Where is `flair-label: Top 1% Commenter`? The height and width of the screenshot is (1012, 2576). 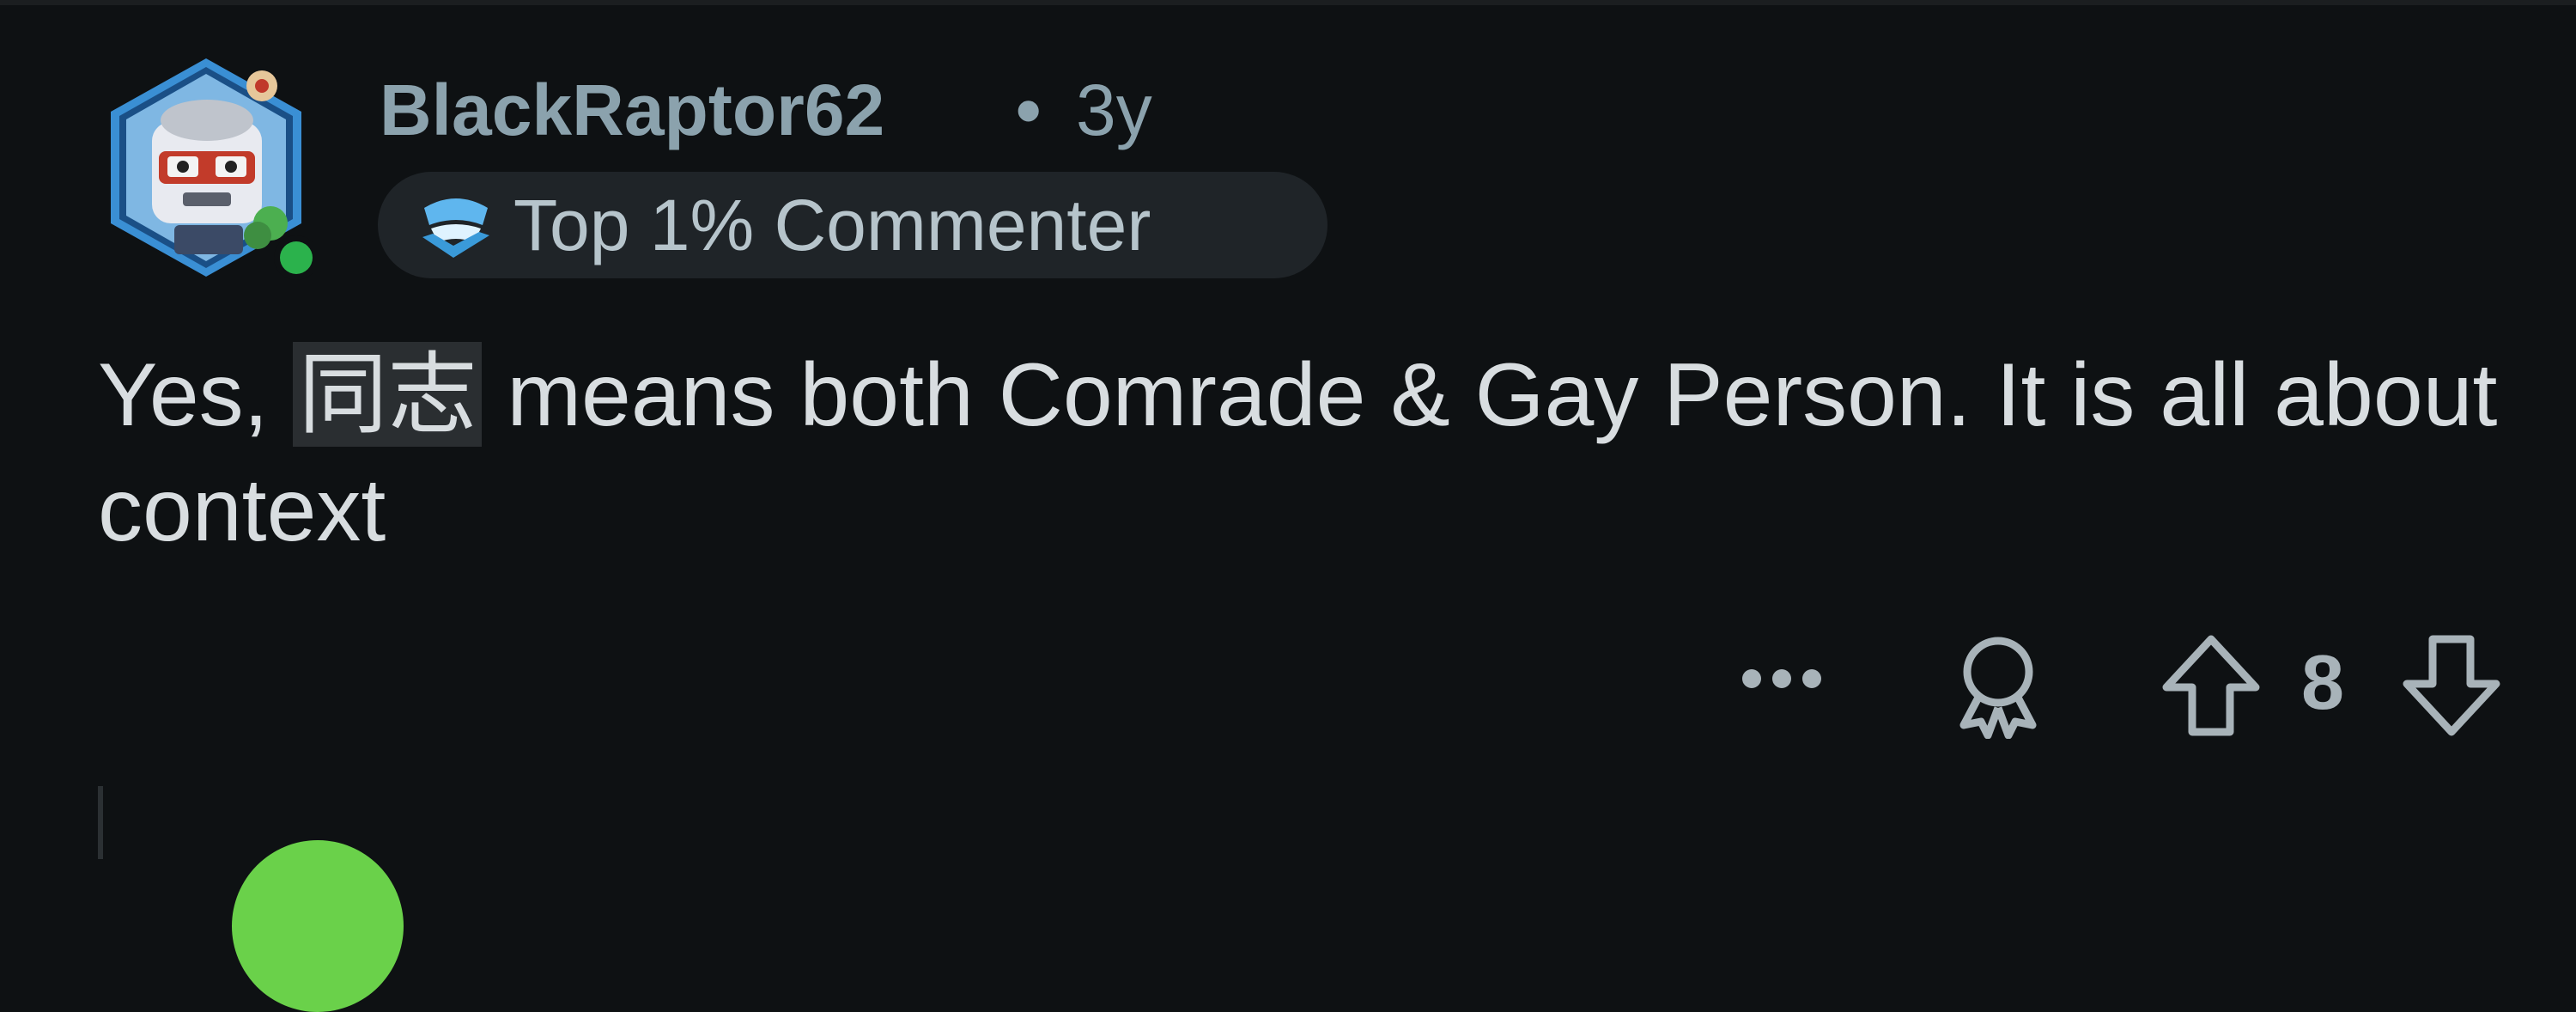 flair-label: Top 1% Commenter is located at coordinates (832, 225).